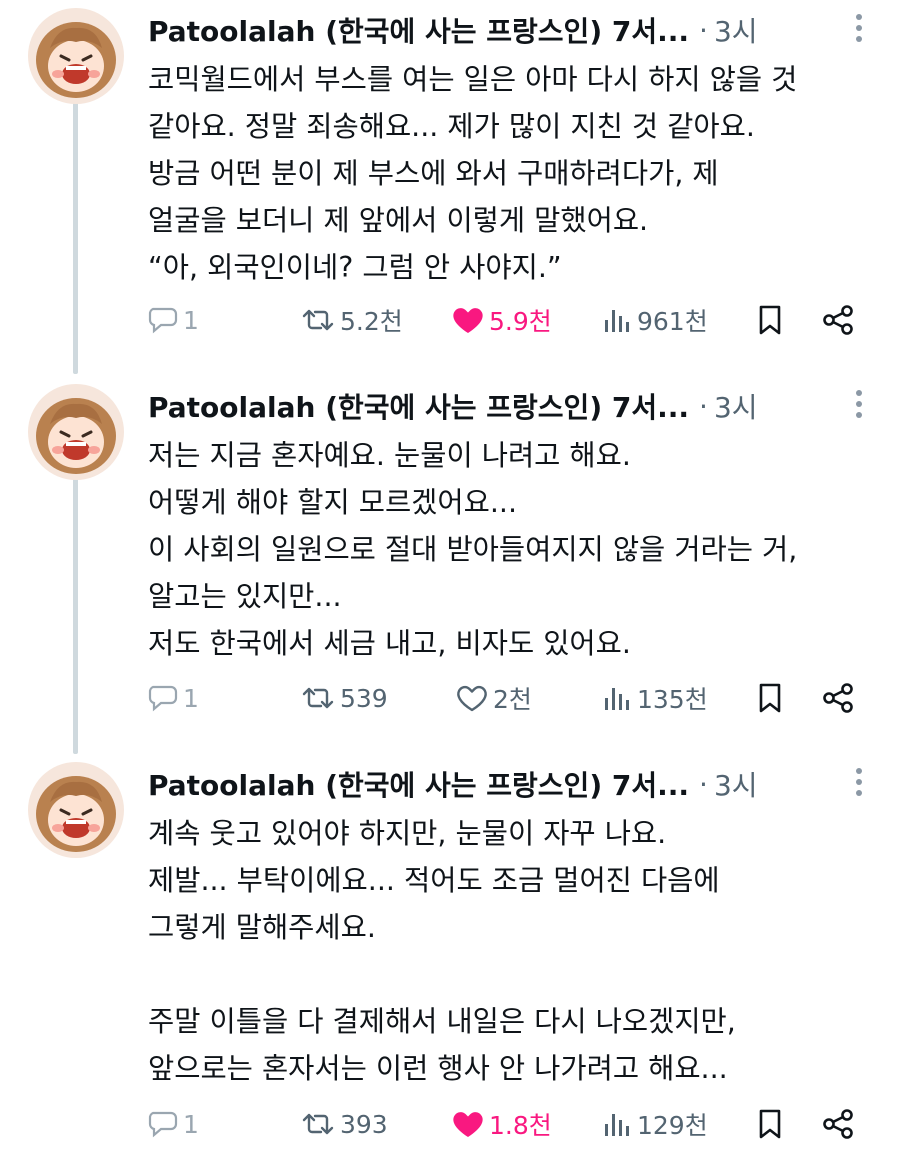  I want to click on retweet-count: 393, so click(364, 1124).